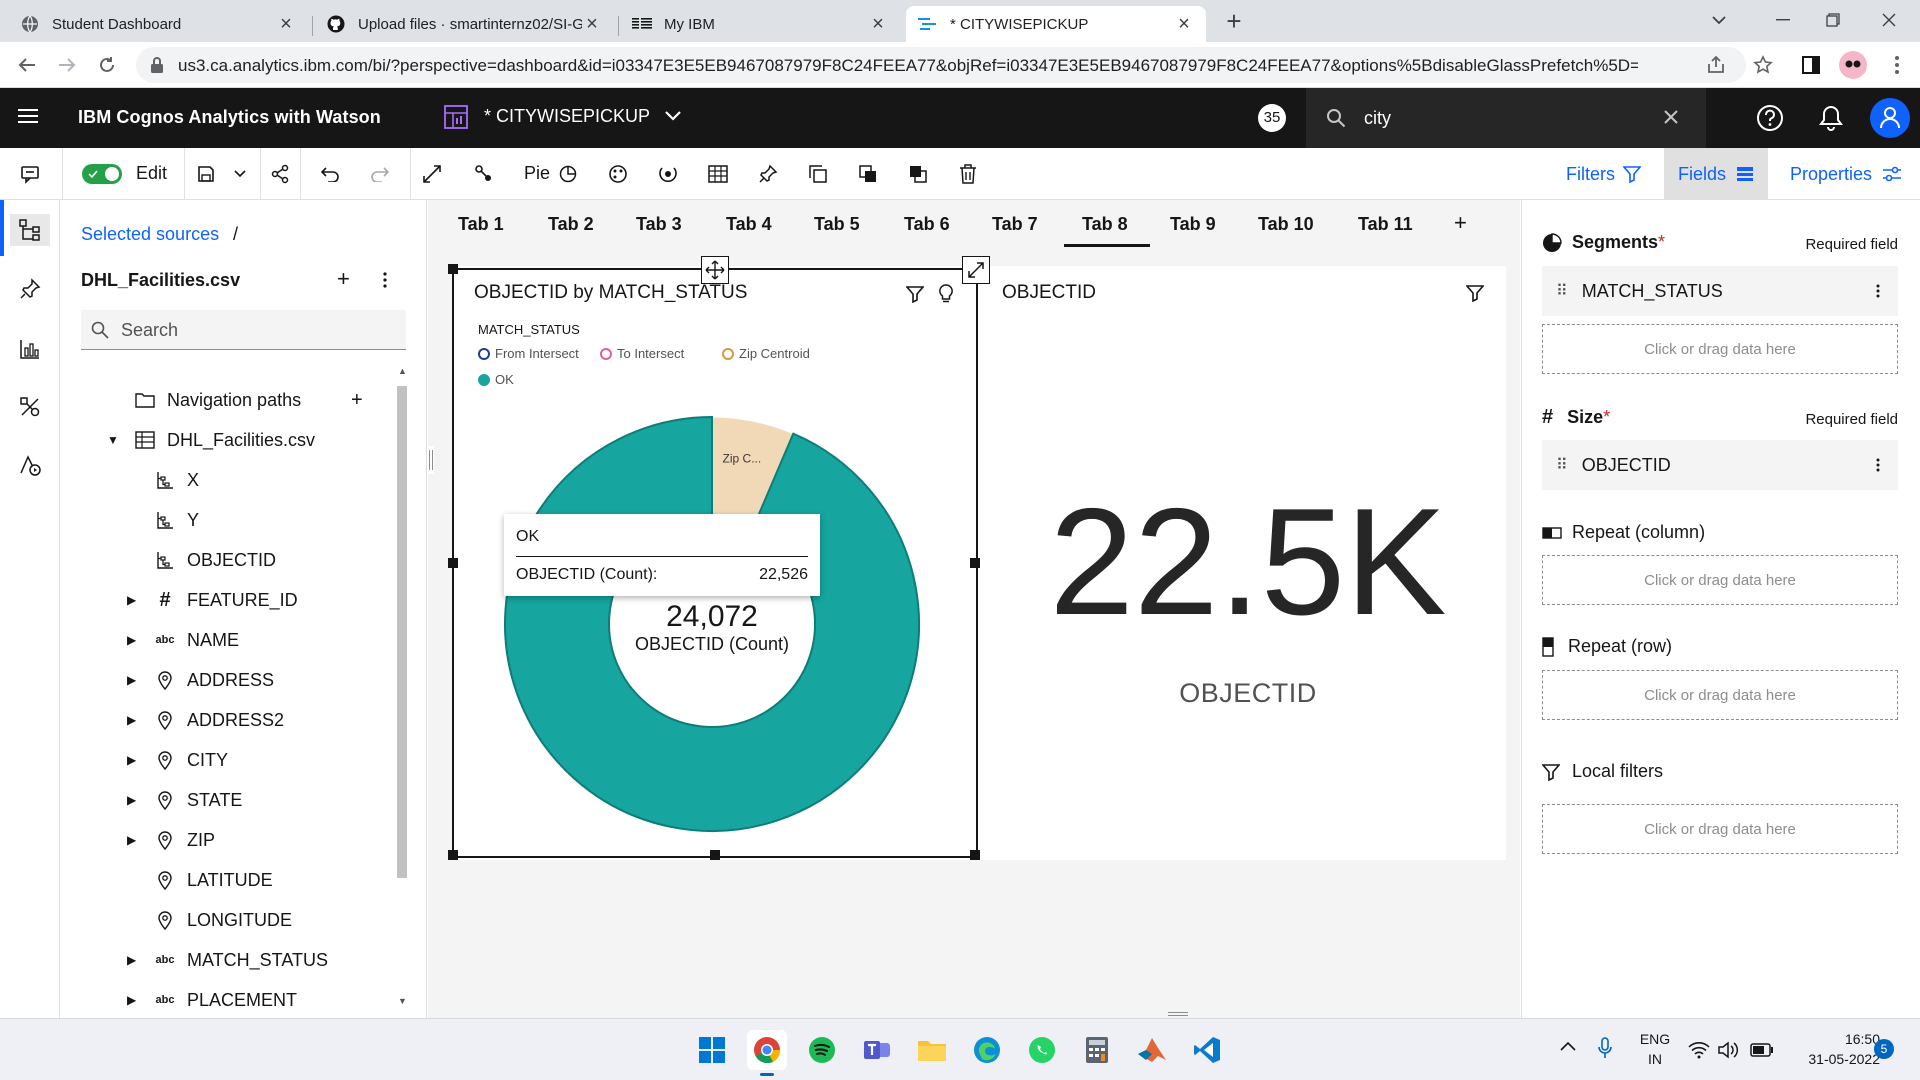 The image size is (1920, 1080). What do you see at coordinates (1152, 1050) in the screenshot?
I see `matlab-icon` at bounding box center [1152, 1050].